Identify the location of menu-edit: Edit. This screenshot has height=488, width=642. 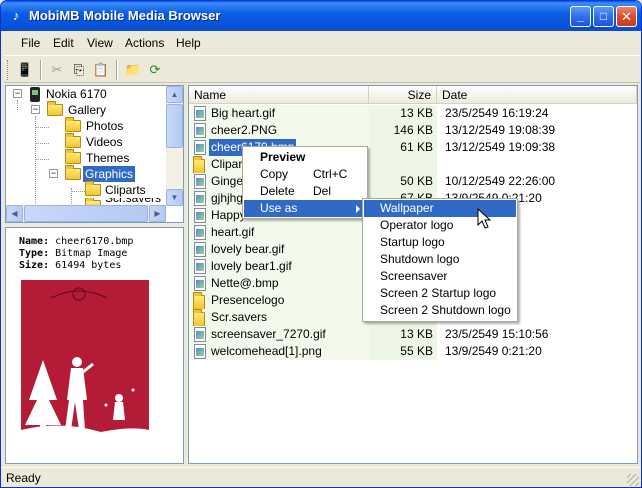
(63, 43).